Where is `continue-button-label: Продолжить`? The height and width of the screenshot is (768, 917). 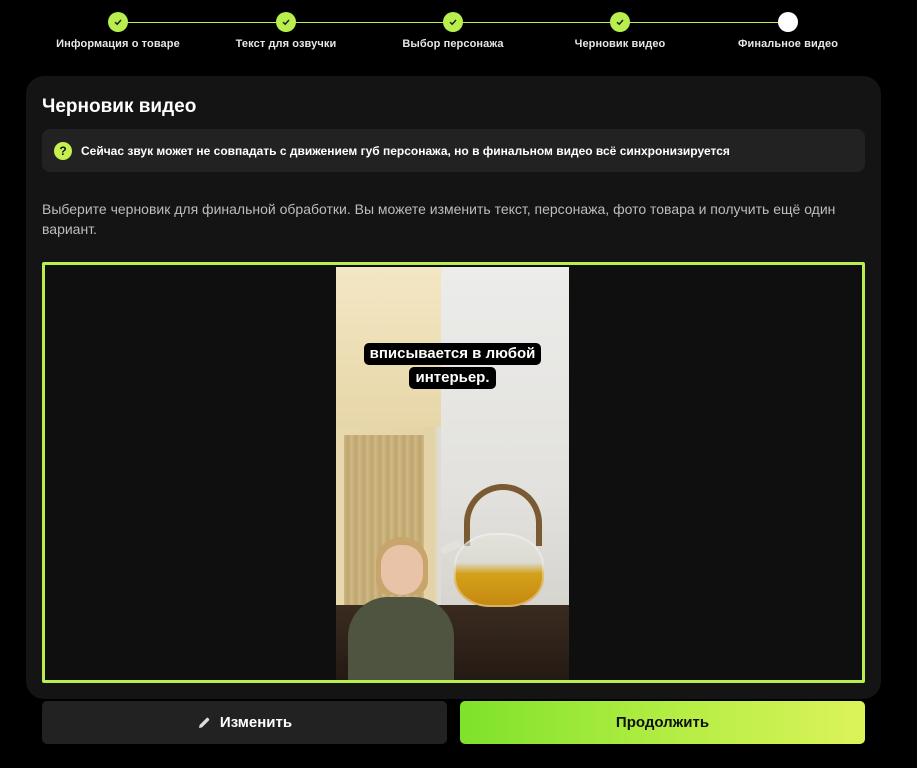
continue-button-label: Продолжить is located at coordinates (662, 722).